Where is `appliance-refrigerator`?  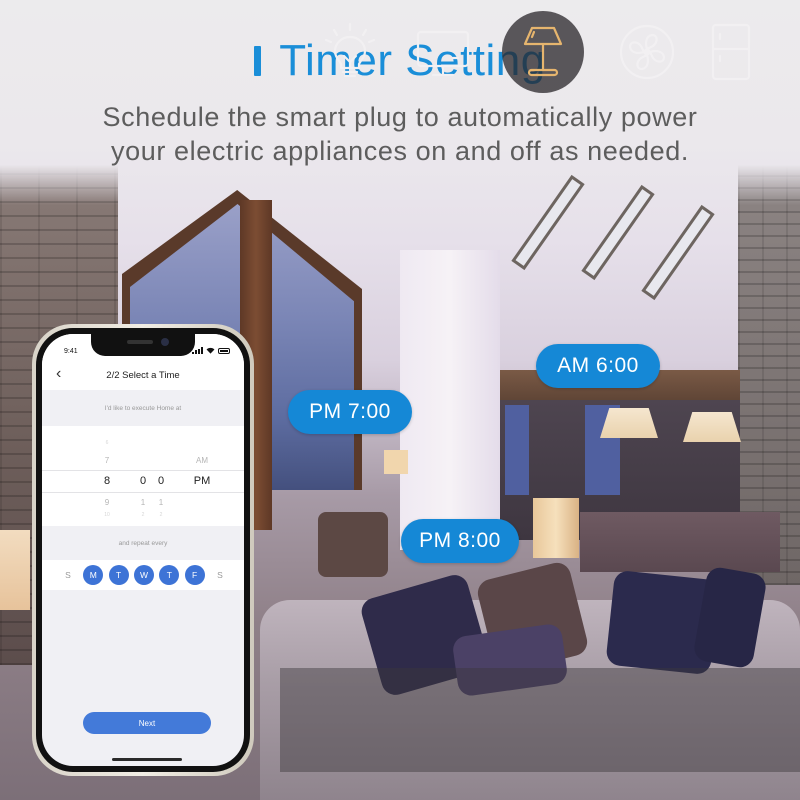
appliance-refrigerator is located at coordinates (731, 52).